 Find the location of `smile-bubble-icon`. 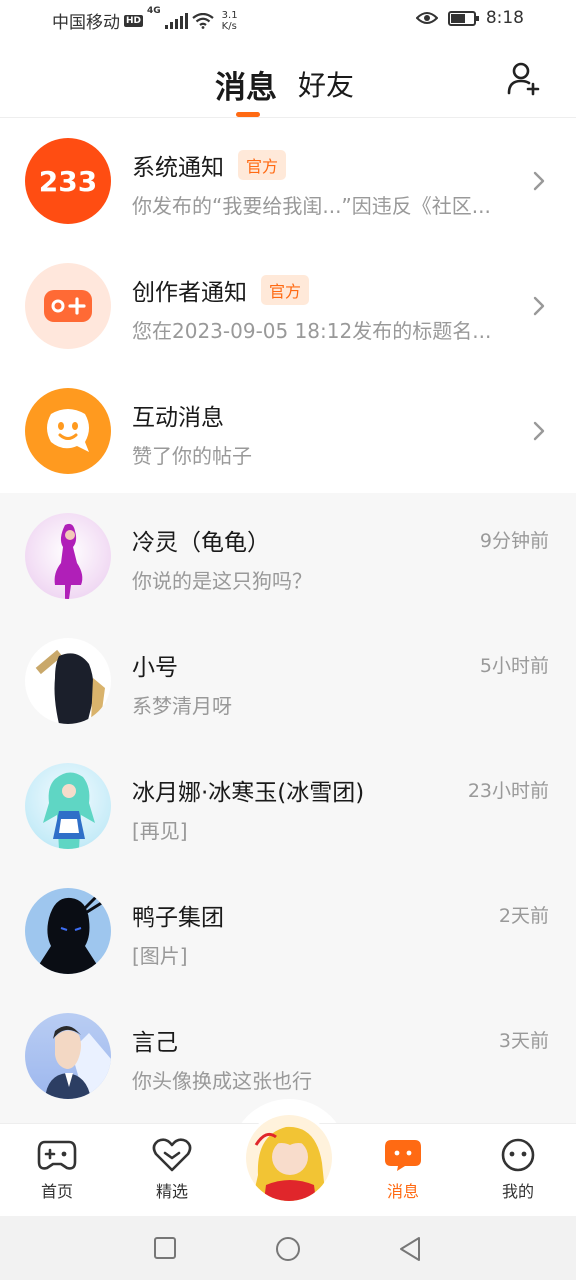

smile-bubble-icon is located at coordinates (68, 431).